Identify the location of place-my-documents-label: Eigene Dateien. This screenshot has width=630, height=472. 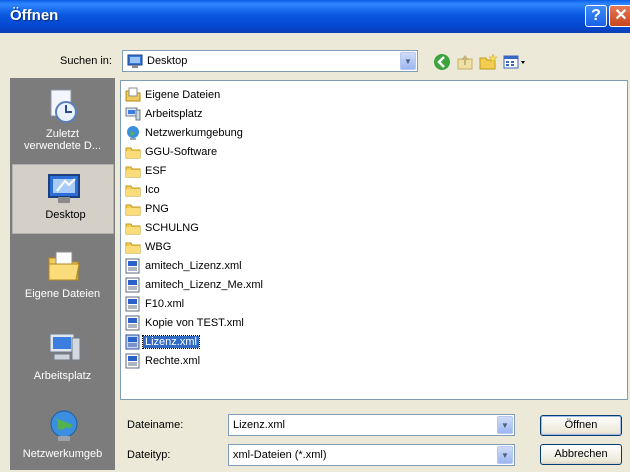
(62, 294).